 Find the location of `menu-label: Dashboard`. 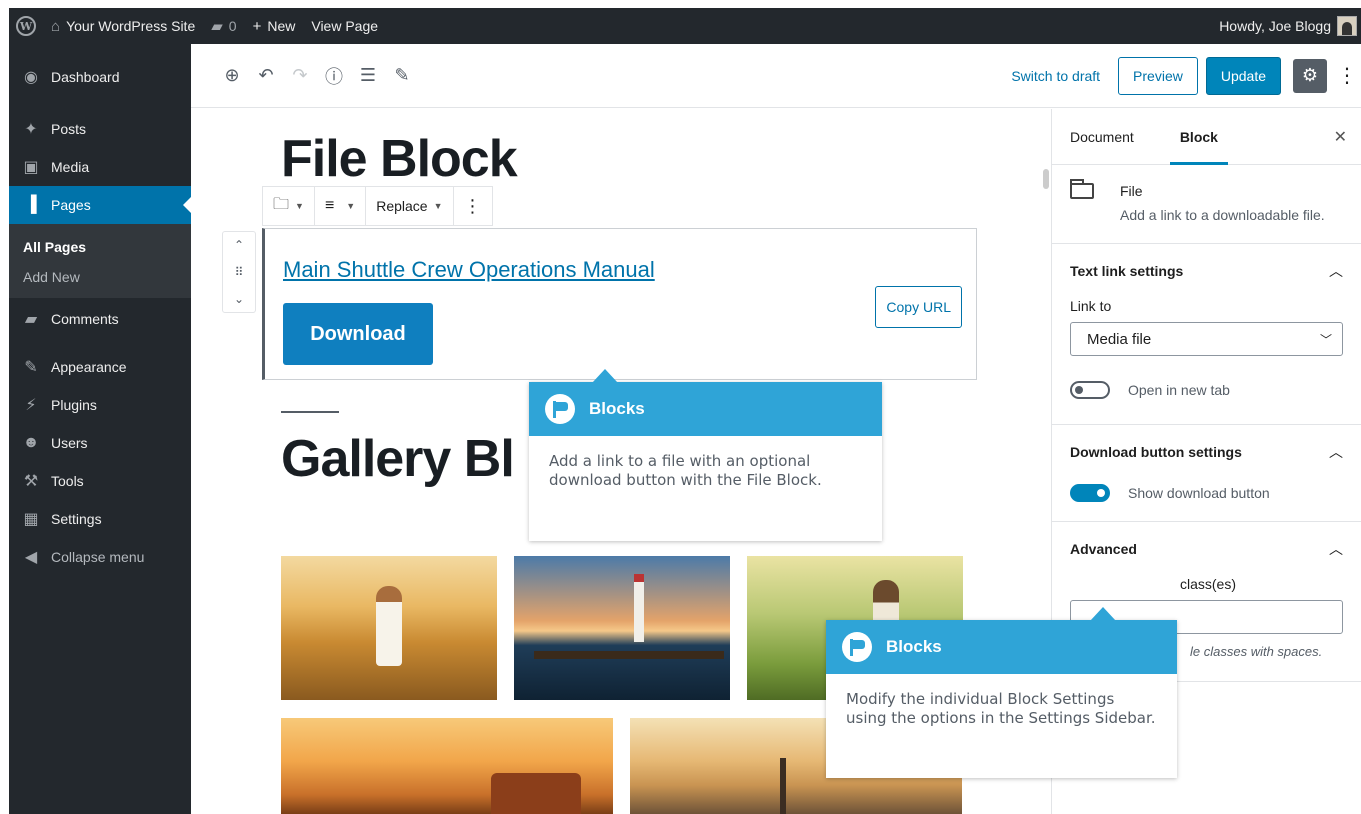

menu-label: Dashboard is located at coordinates (85, 77).